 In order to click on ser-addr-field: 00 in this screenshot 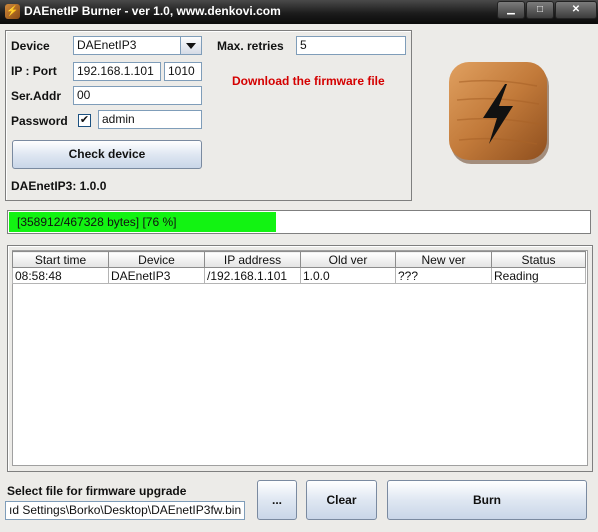, I will do `click(137, 95)`.